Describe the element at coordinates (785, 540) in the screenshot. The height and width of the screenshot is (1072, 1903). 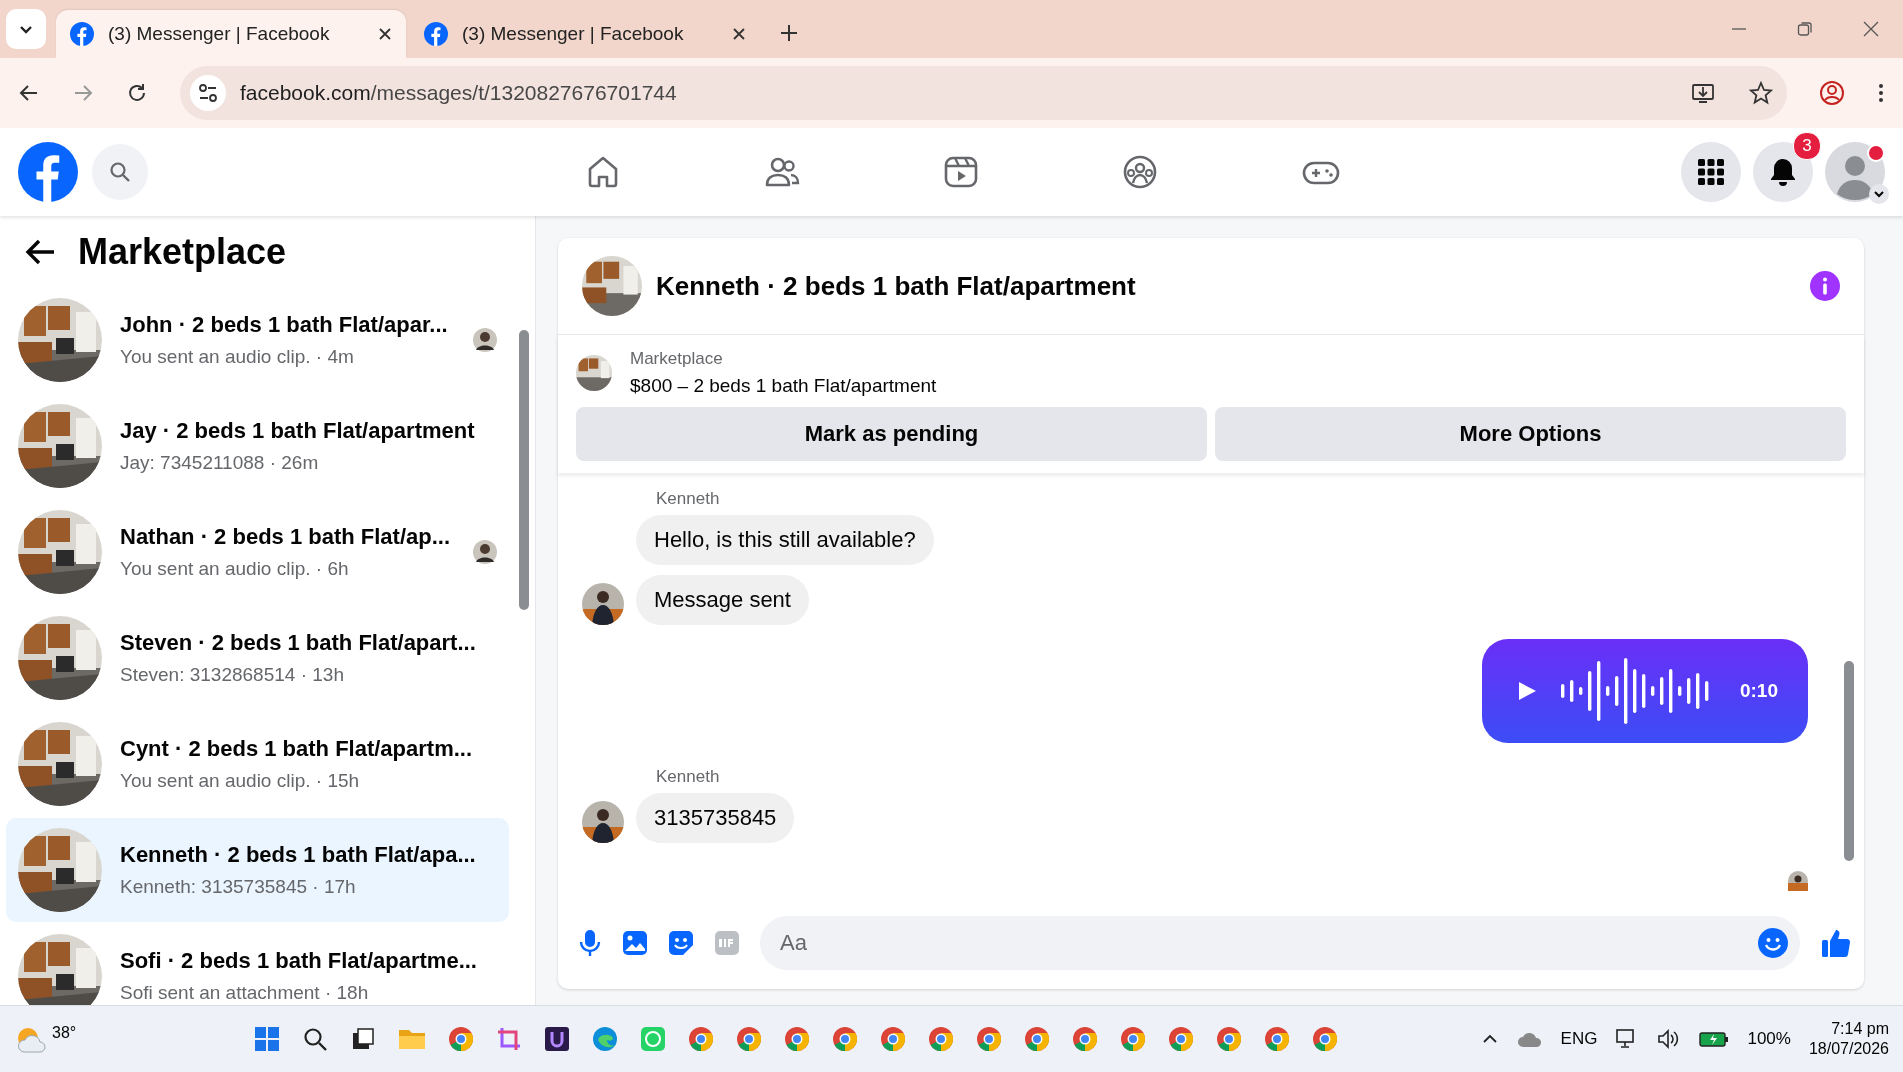
I see `message-bubble: Hello, is this still available?` at that location.